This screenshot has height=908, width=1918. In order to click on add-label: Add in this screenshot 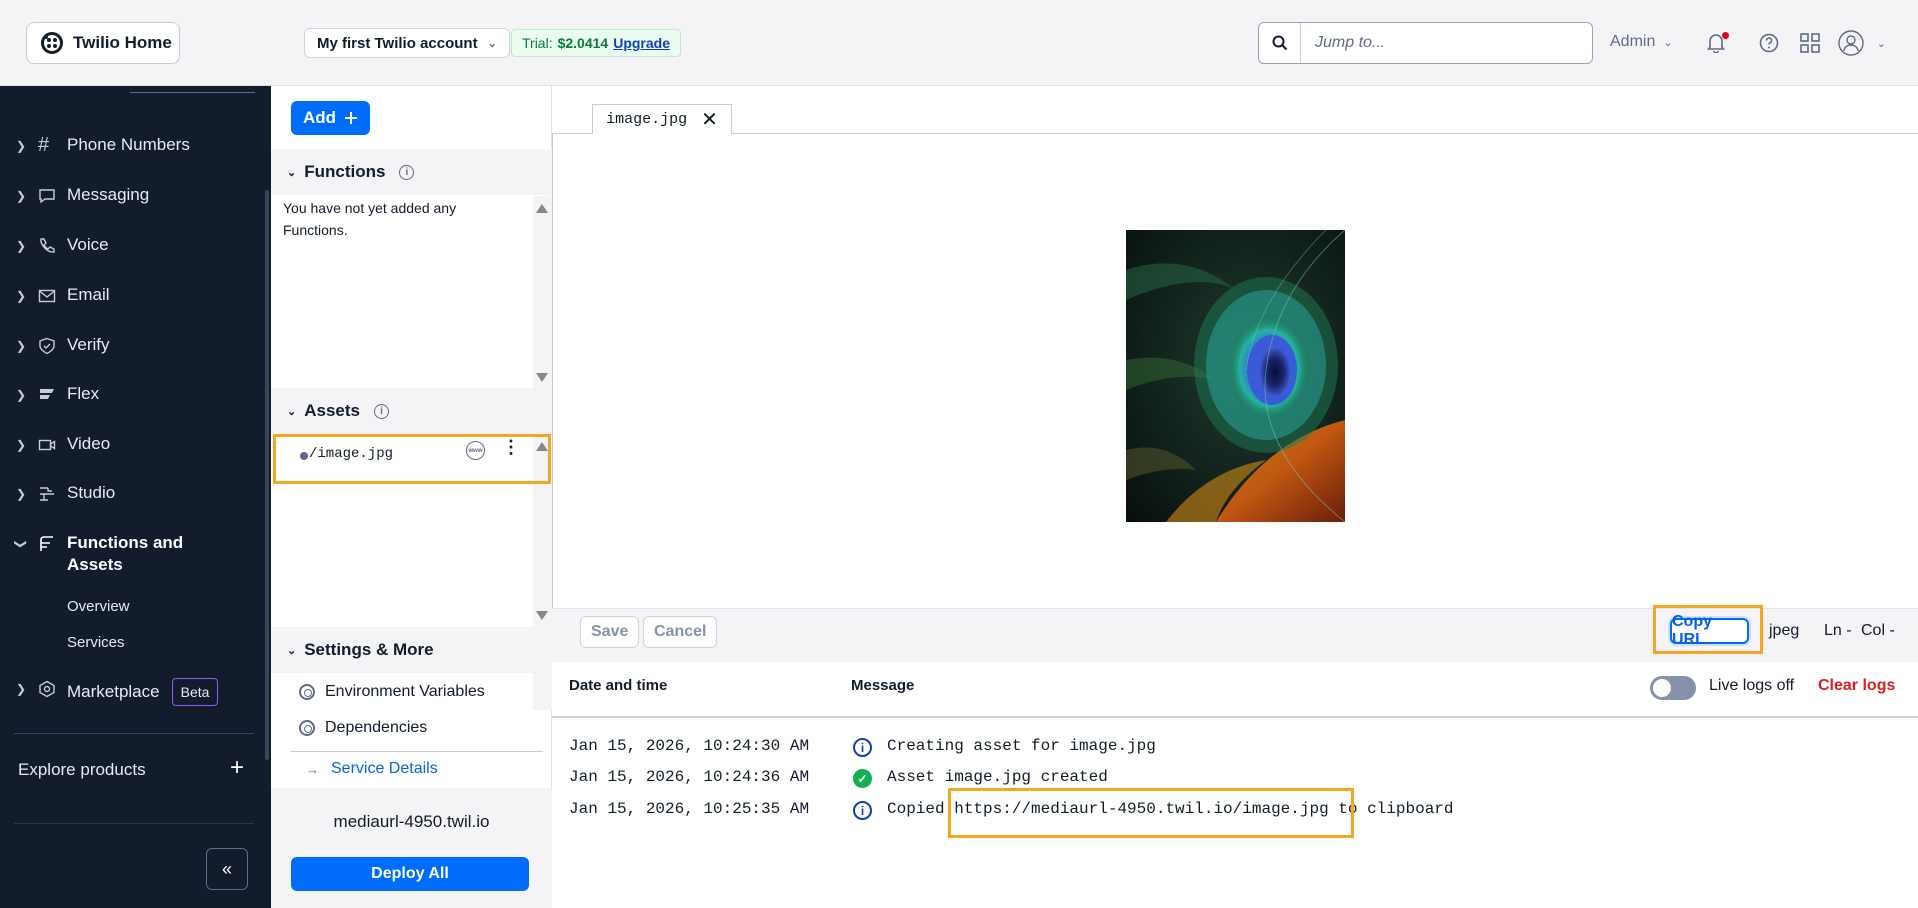, I will do `click(319, 117)`.